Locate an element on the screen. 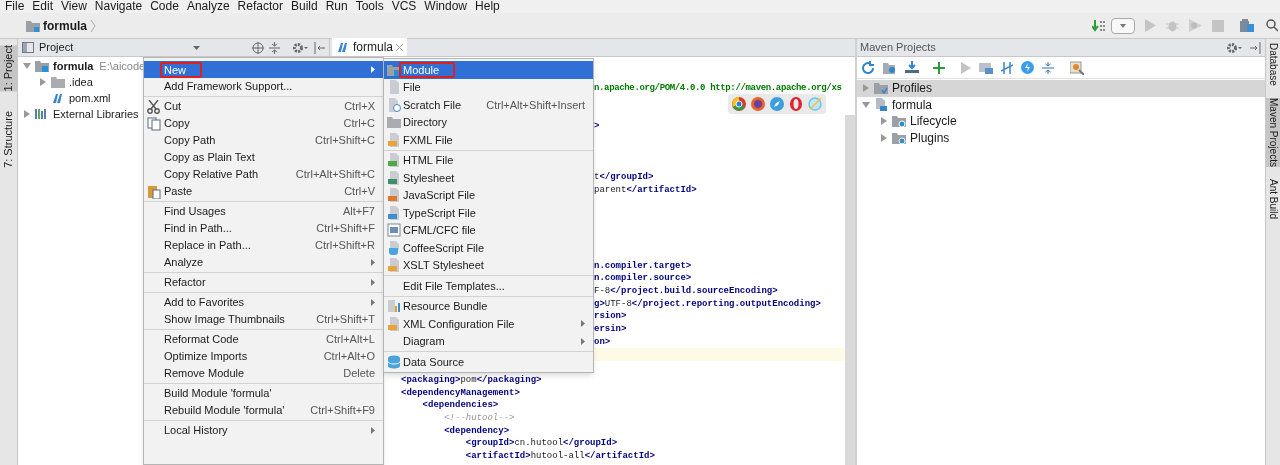 Image resolution: width=1280 pixels, height=465 pixels. code-line: rsion> is located at coordinates (610, 317).